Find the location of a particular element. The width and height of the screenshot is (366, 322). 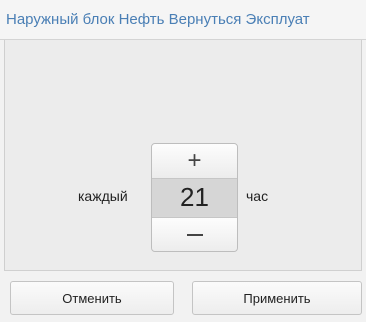

dialog-title: Наружный блок Нефть Вернуться Эксплуат is located at coordinates (158, 19).